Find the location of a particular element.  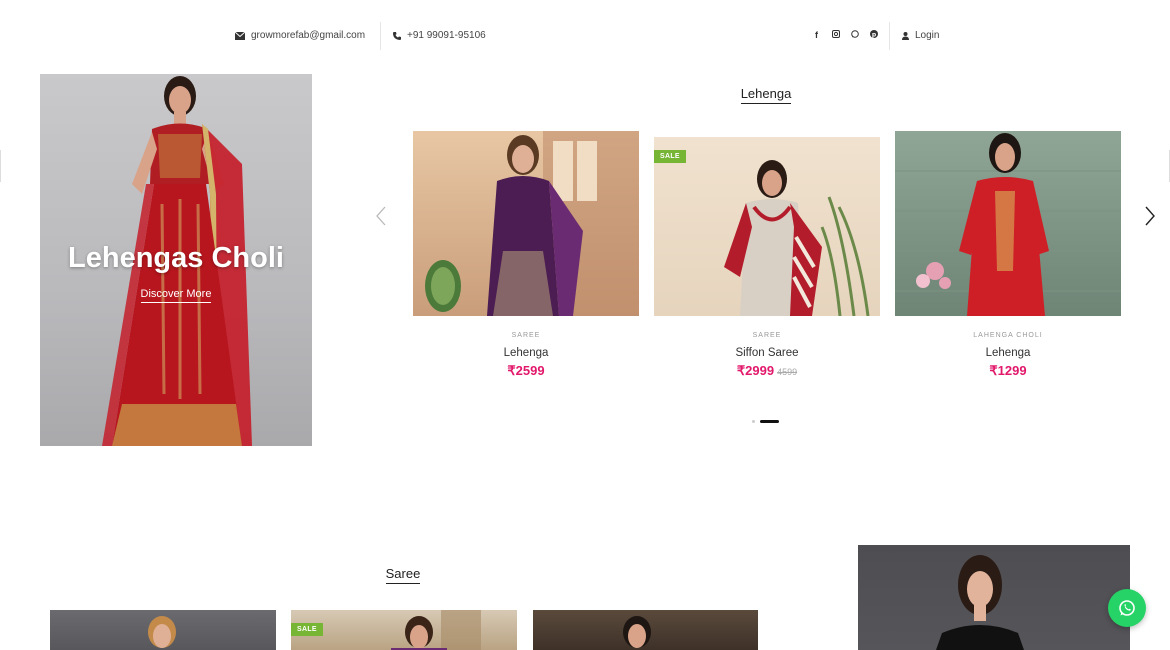

banner-model-image is located at coordinates (980, 602).